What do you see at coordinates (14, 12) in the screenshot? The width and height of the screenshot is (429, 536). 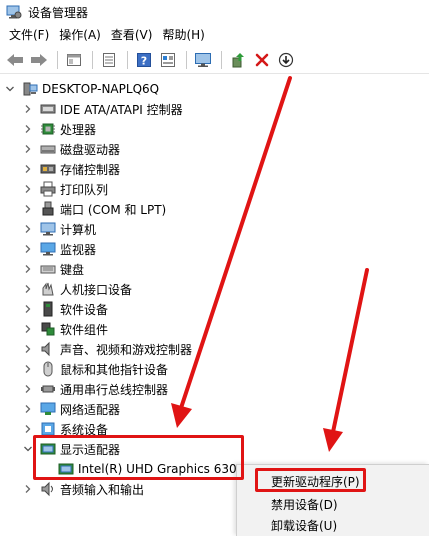 I see `device-manager-icon` at bounding box center [14, 12].